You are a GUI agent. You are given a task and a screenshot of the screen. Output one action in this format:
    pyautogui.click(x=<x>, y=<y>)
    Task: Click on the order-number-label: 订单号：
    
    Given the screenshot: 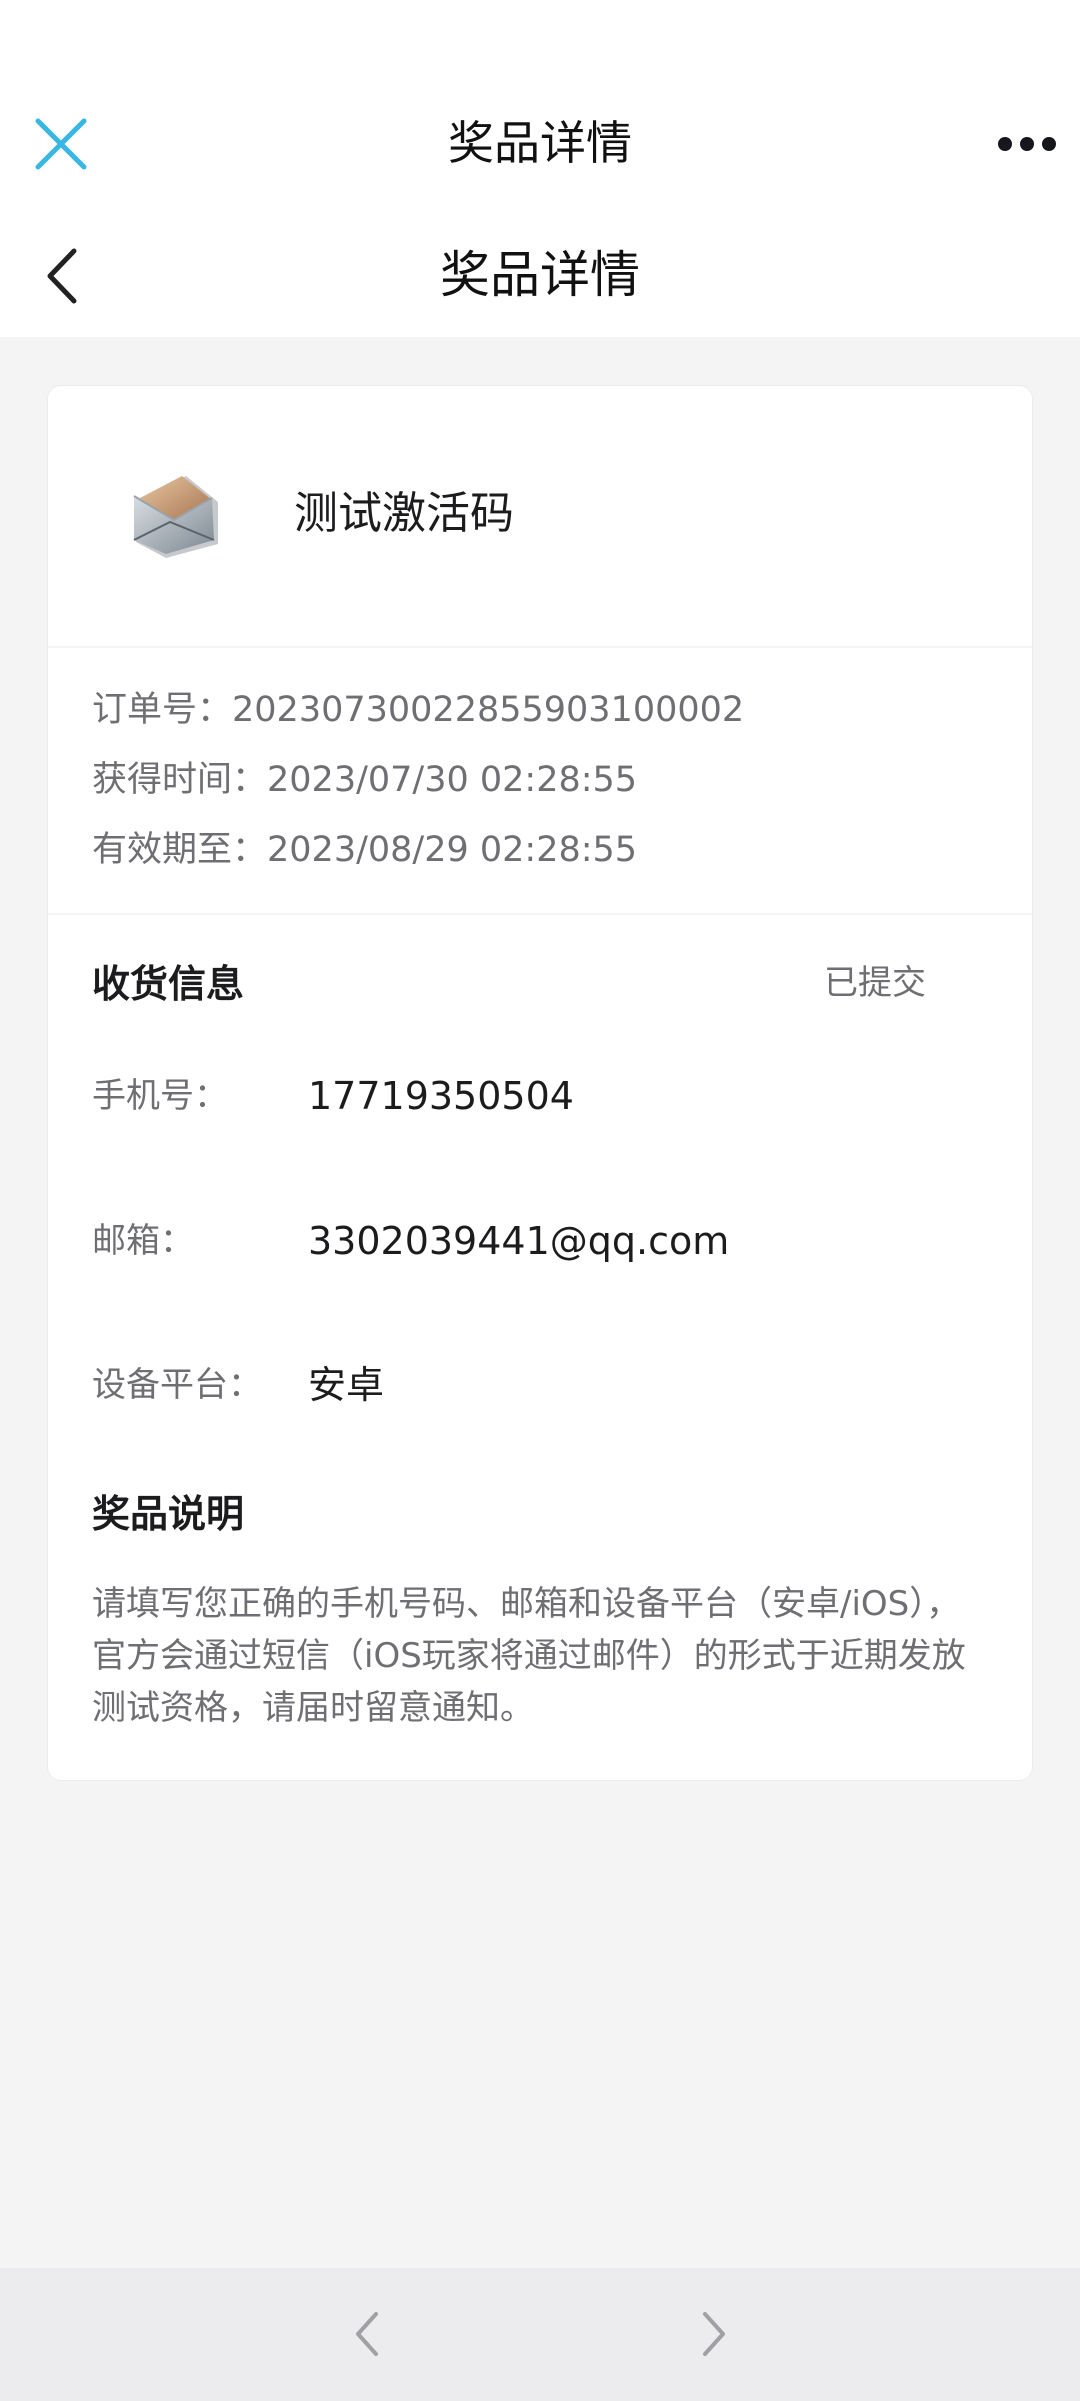 What is the action you would take?
    pyautogui.click(x=162, y=710)
    